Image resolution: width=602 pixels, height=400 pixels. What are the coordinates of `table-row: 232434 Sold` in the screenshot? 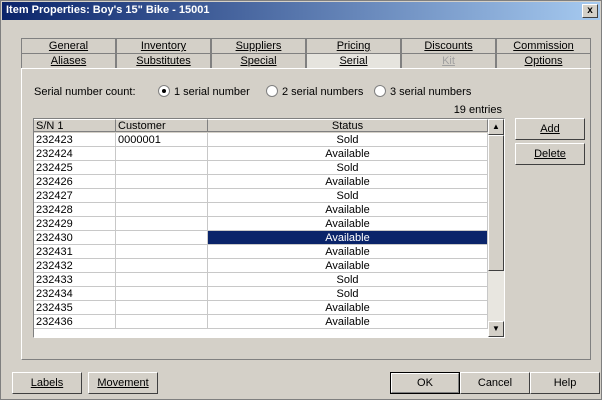 It's located at (261, 294).